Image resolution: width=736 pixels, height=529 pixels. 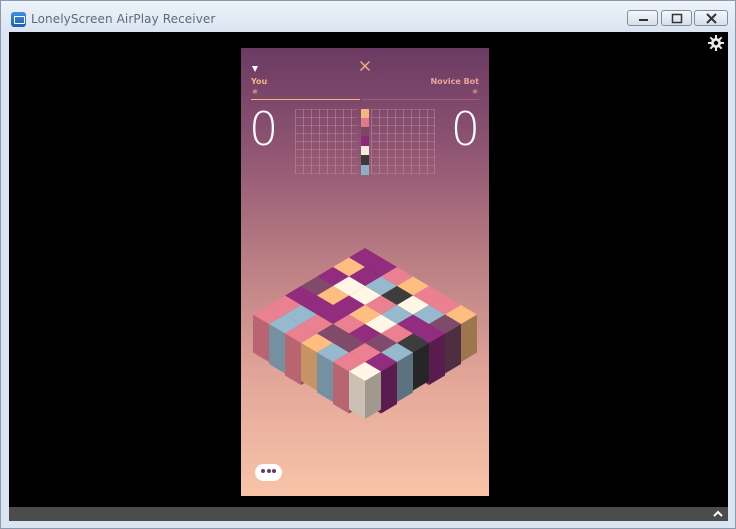 What do you see at coordinates (716, 43) in the screenshot?
I see `gear-icon` at bounding box center [716, 43].